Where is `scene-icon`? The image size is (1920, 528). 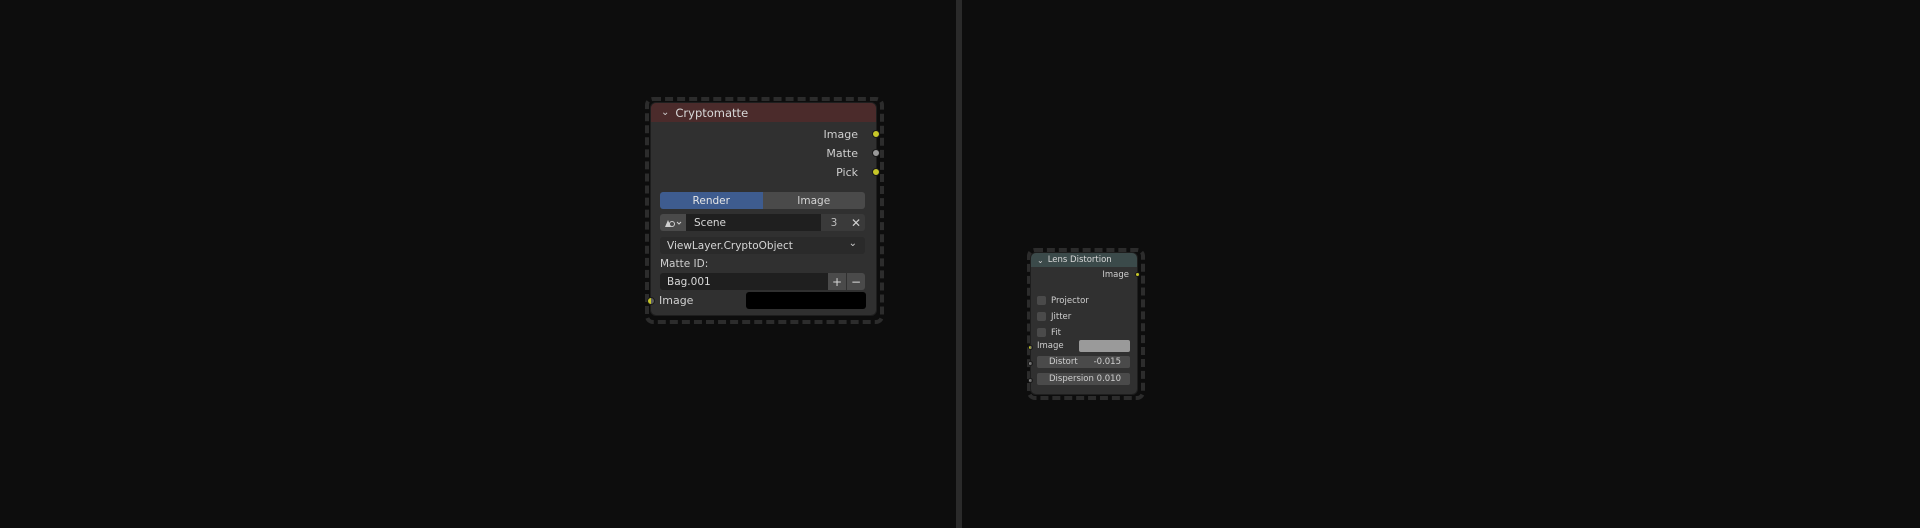
scene-icon is located at coordinates (673, 223).